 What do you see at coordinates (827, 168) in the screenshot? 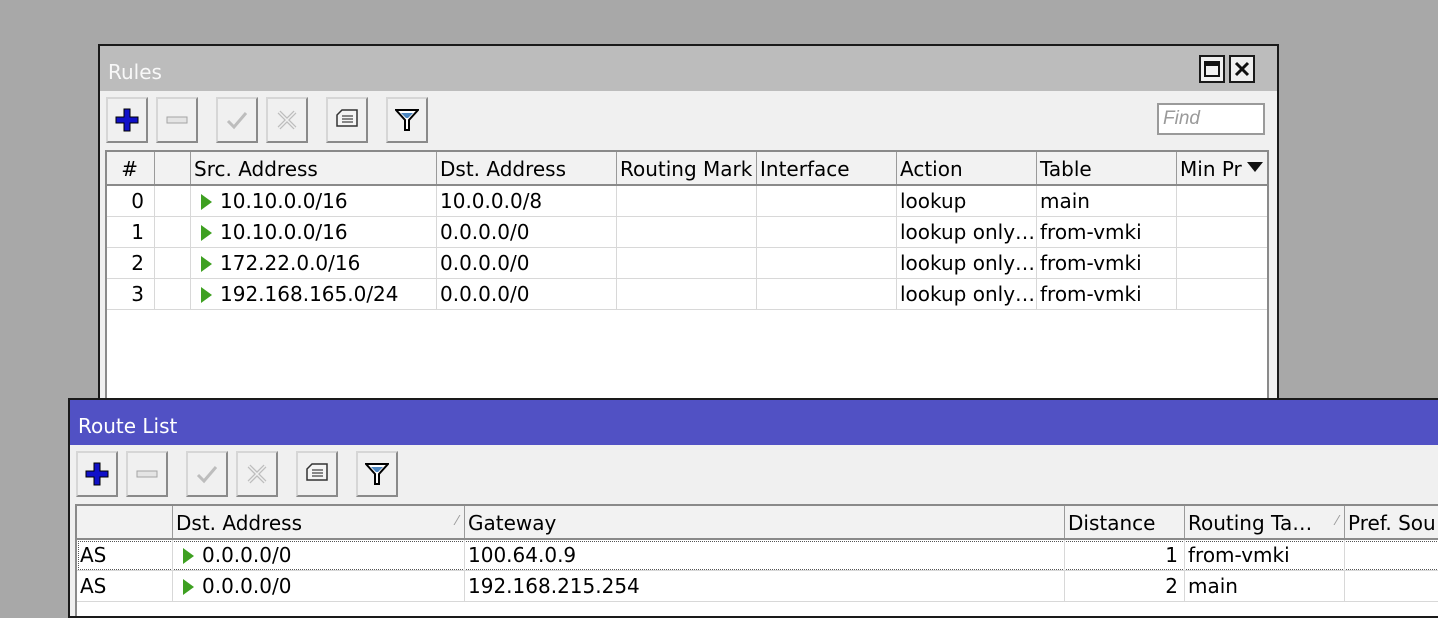
I see `col-interface-header: Interface` at bounding box center [827, 168].